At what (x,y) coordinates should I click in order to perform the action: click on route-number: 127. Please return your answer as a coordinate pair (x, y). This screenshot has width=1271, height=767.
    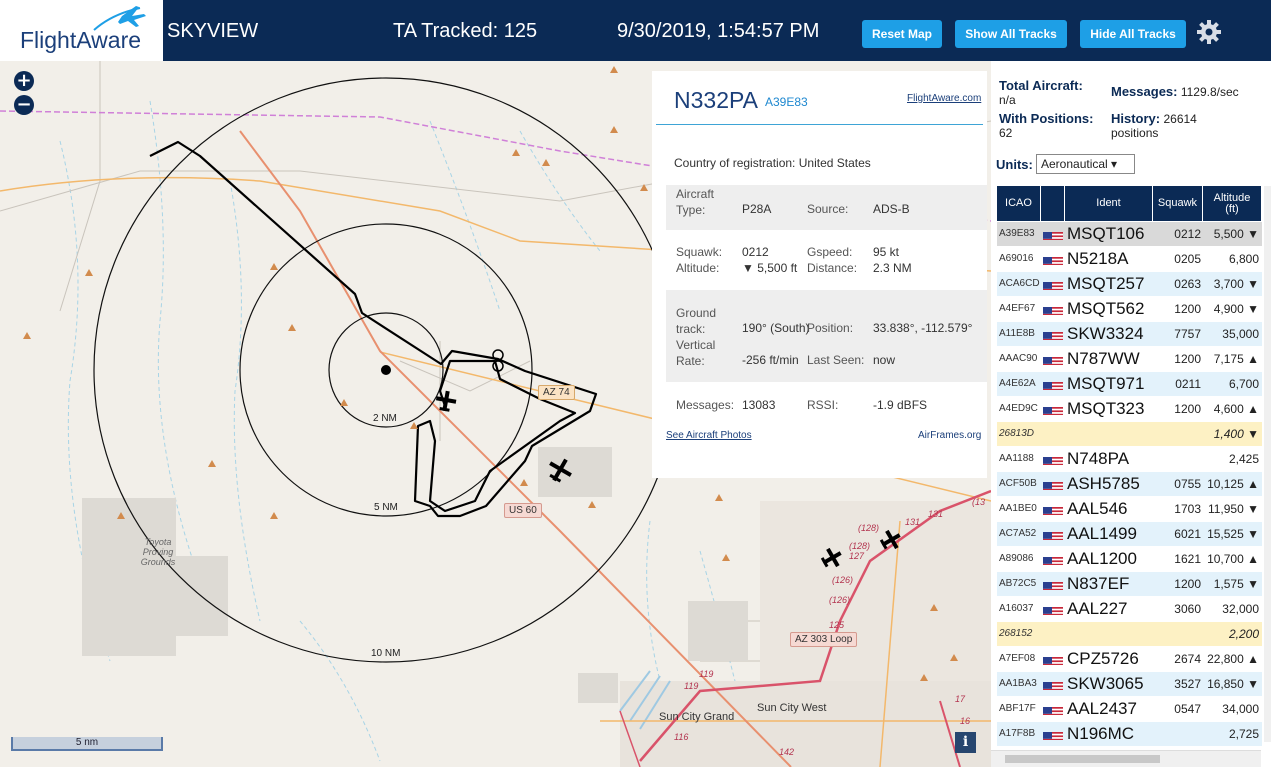
    Looking at the image, I should click on (857, 556).